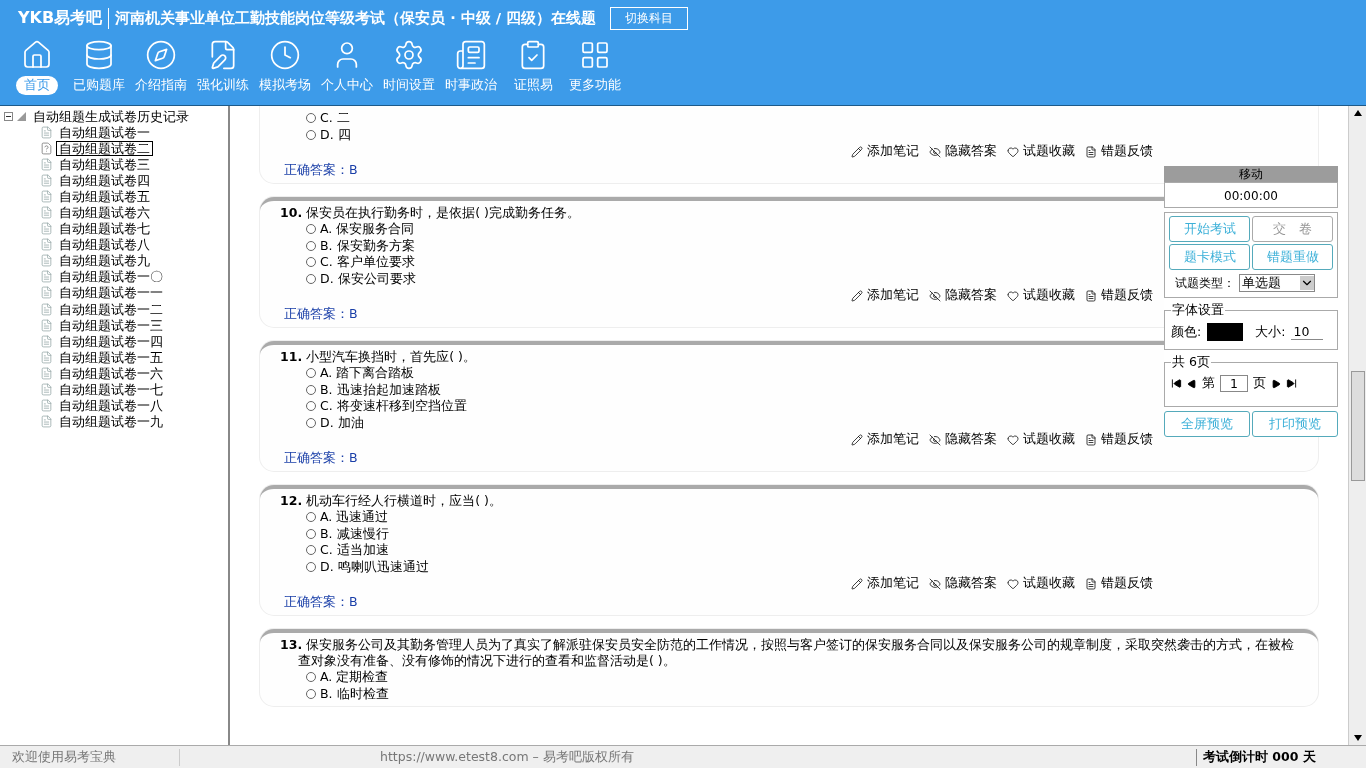 This screenshot has width=1366, height=768. Describe the element at coordinates (857, 583) in the screenshot. I see `pencil-icon` at that location.